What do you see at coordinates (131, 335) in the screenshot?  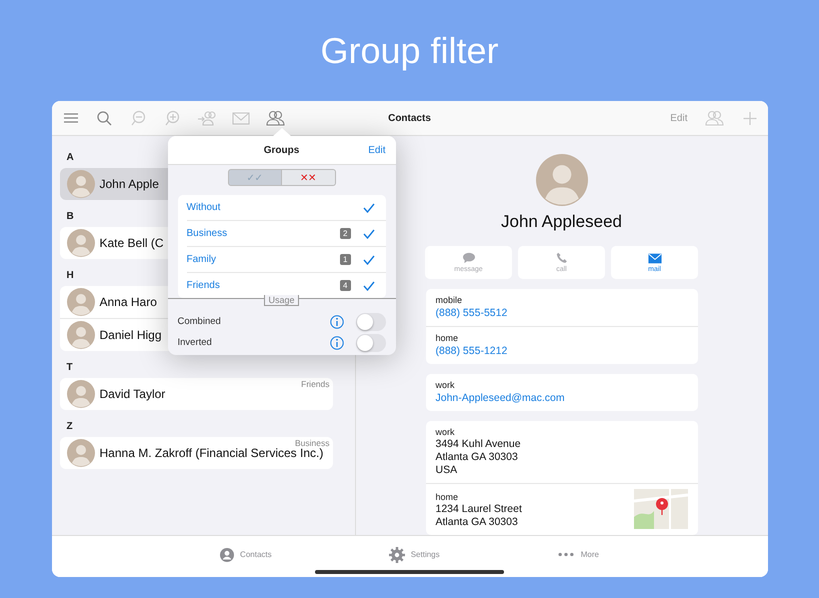 I see `contact-name: Daniel Higg` at bounding box center [131, 335].